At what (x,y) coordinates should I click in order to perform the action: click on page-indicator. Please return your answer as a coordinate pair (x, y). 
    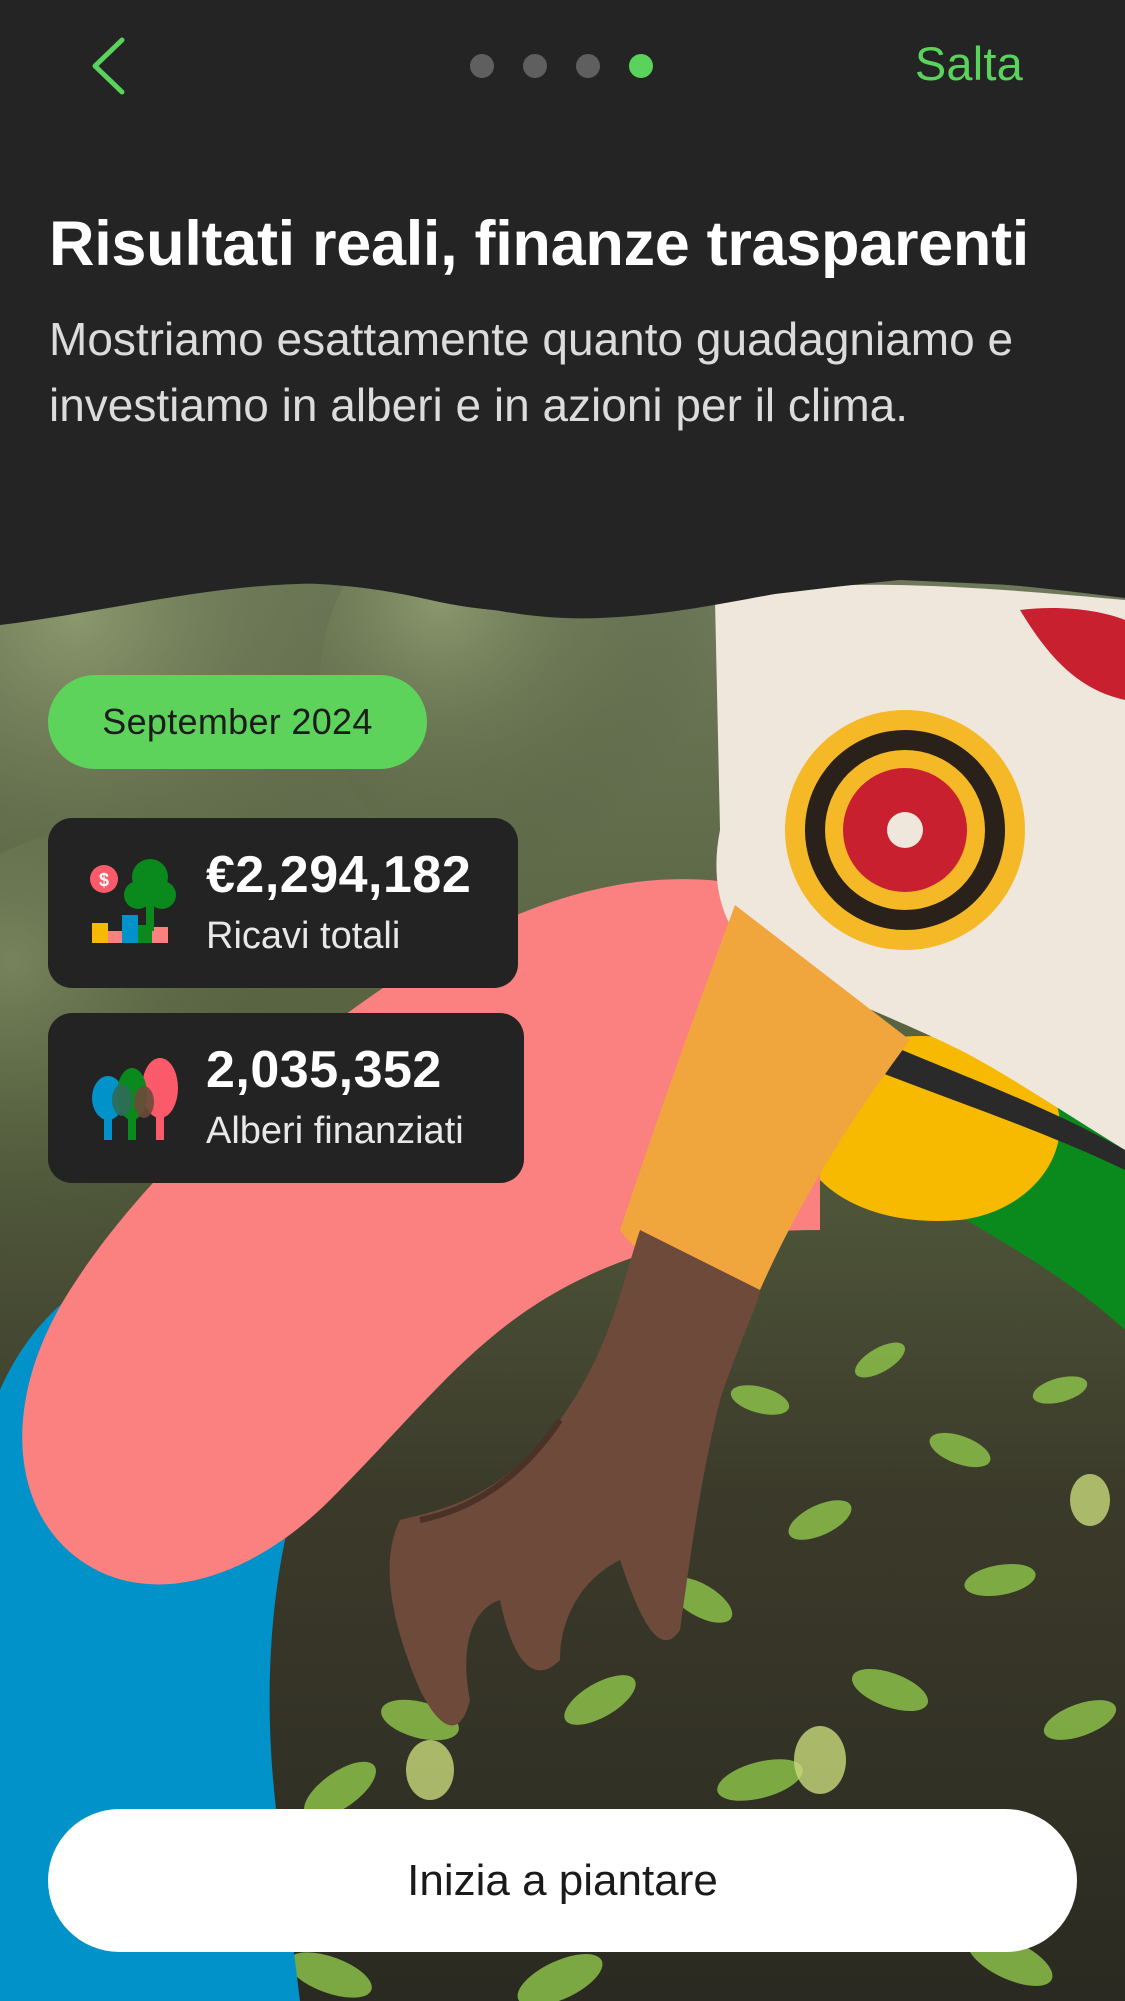
    Looking at the image, I should click on (561, 66).